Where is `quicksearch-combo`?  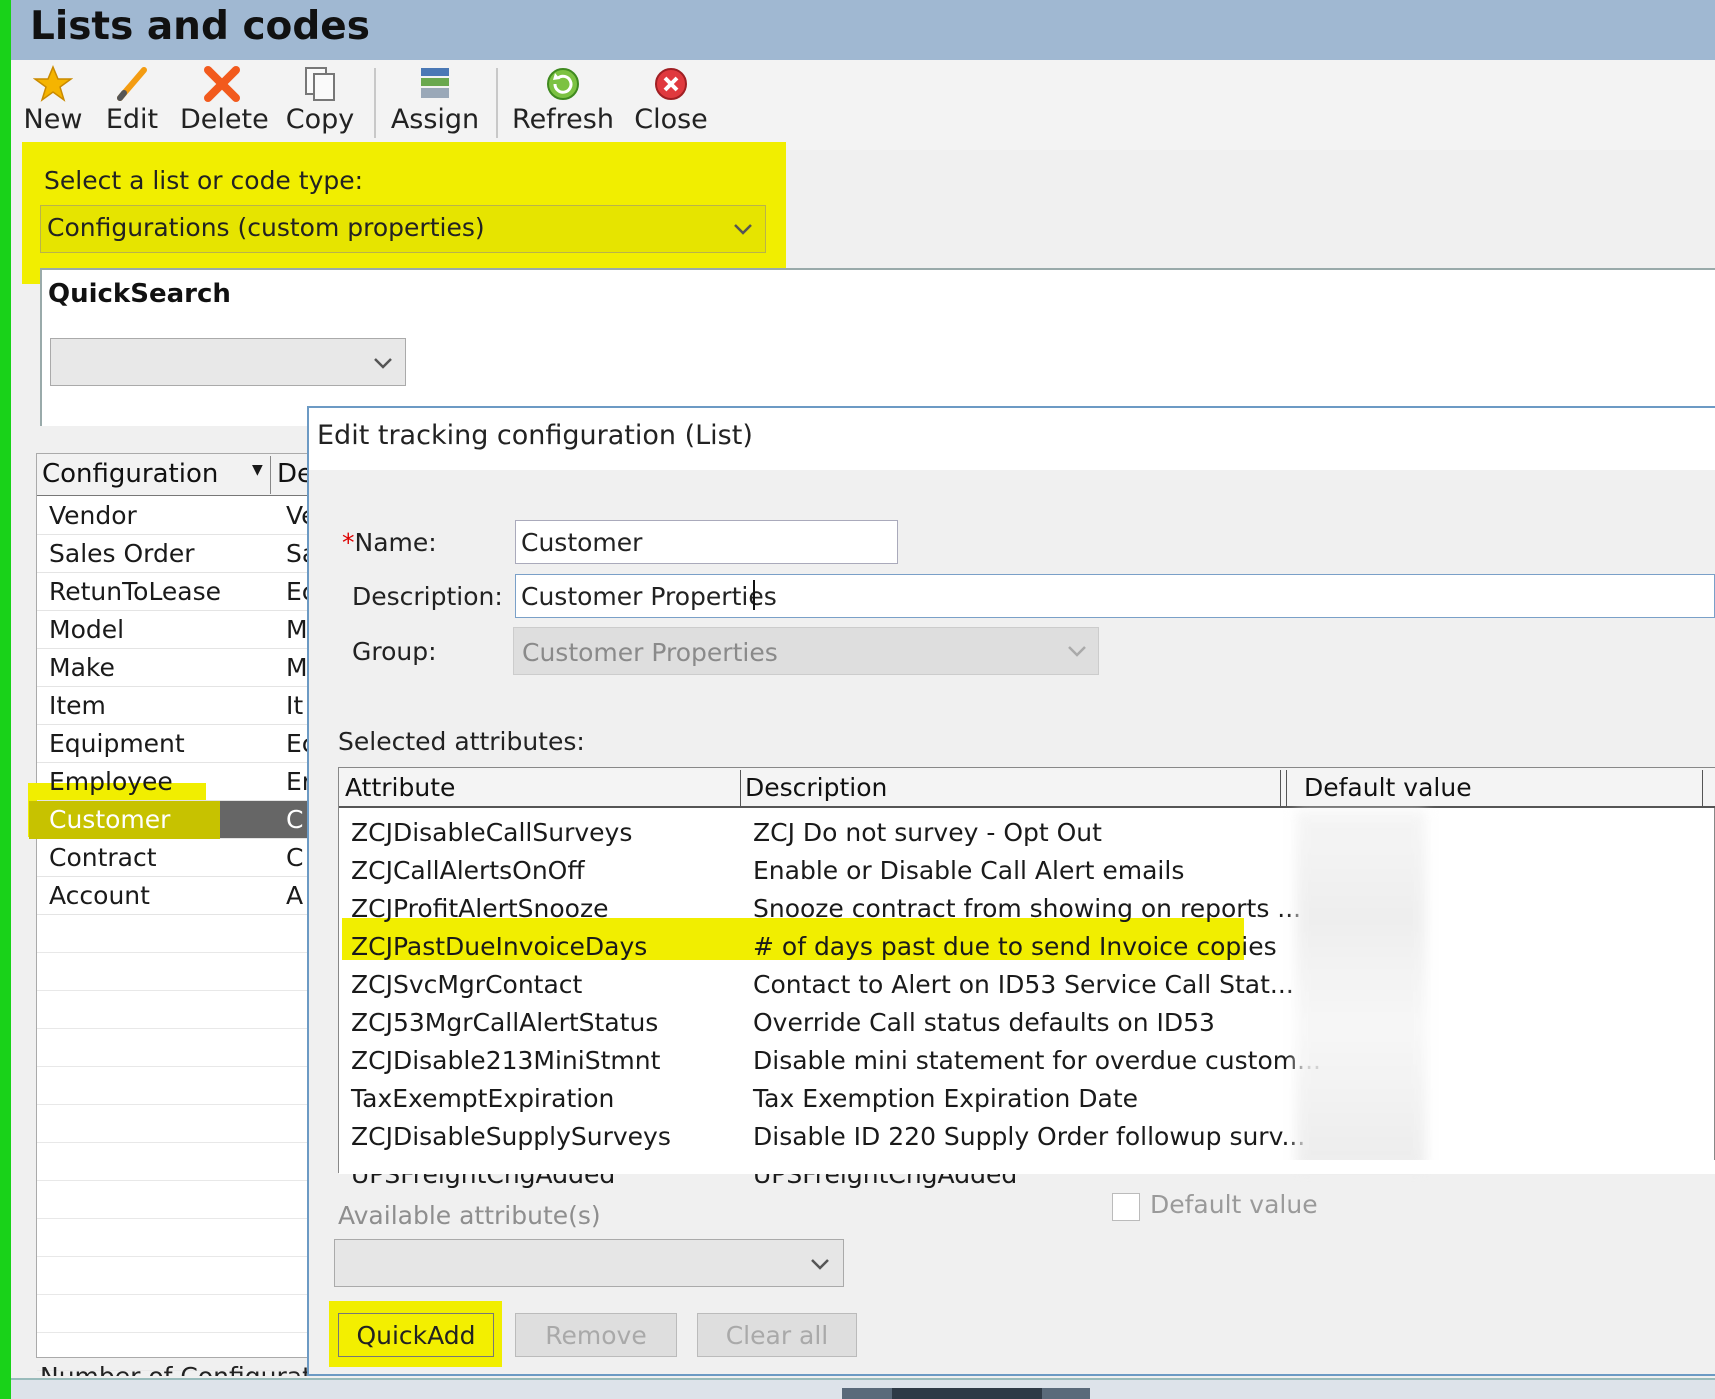
quicksearch-combo is located at coordinates (228, 362).